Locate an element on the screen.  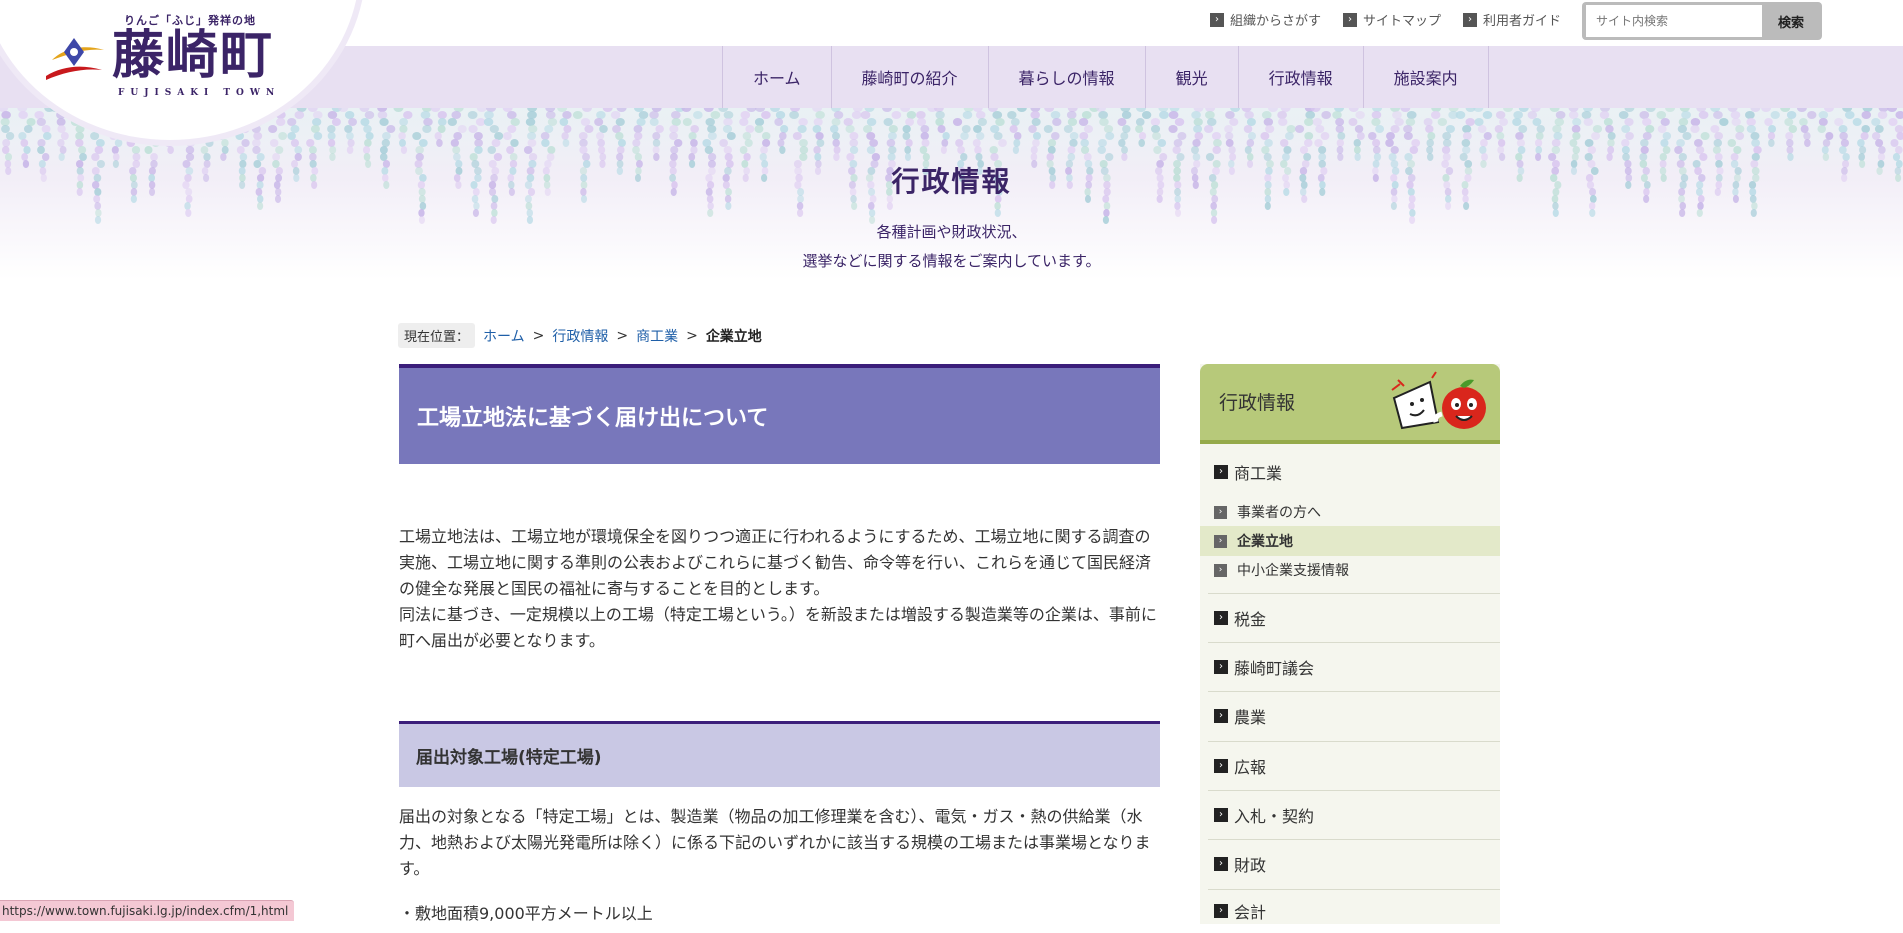
sidebar-item-finance: › 財政 is located at coordinates (1350, 864).